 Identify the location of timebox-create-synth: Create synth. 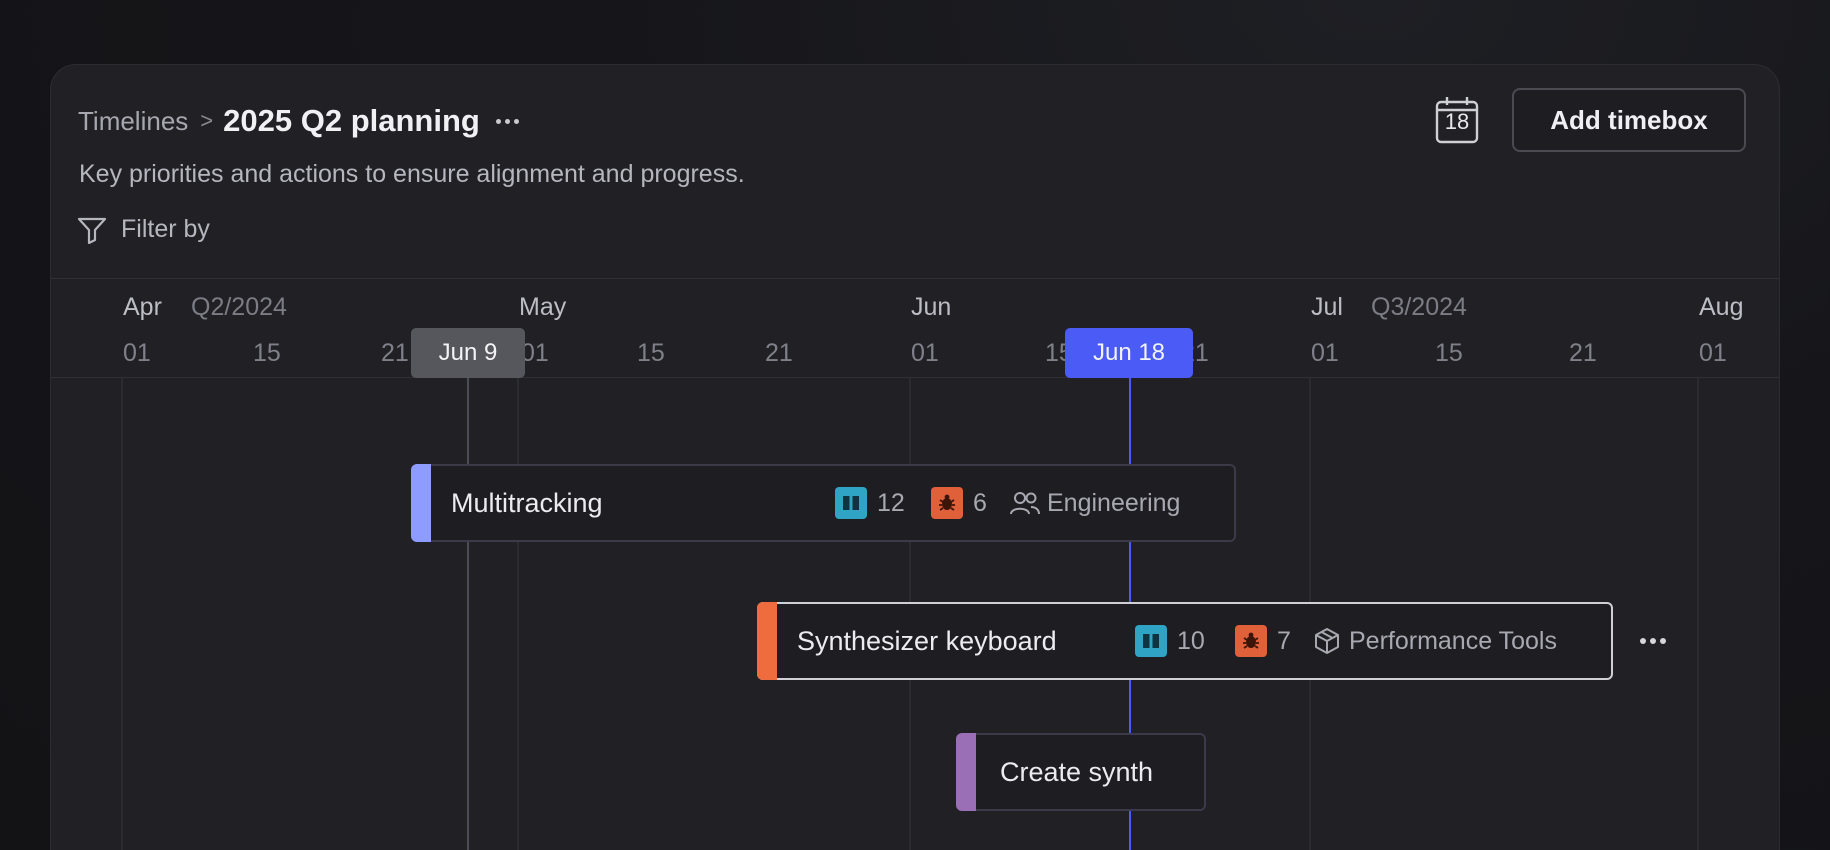
(1081, 772).